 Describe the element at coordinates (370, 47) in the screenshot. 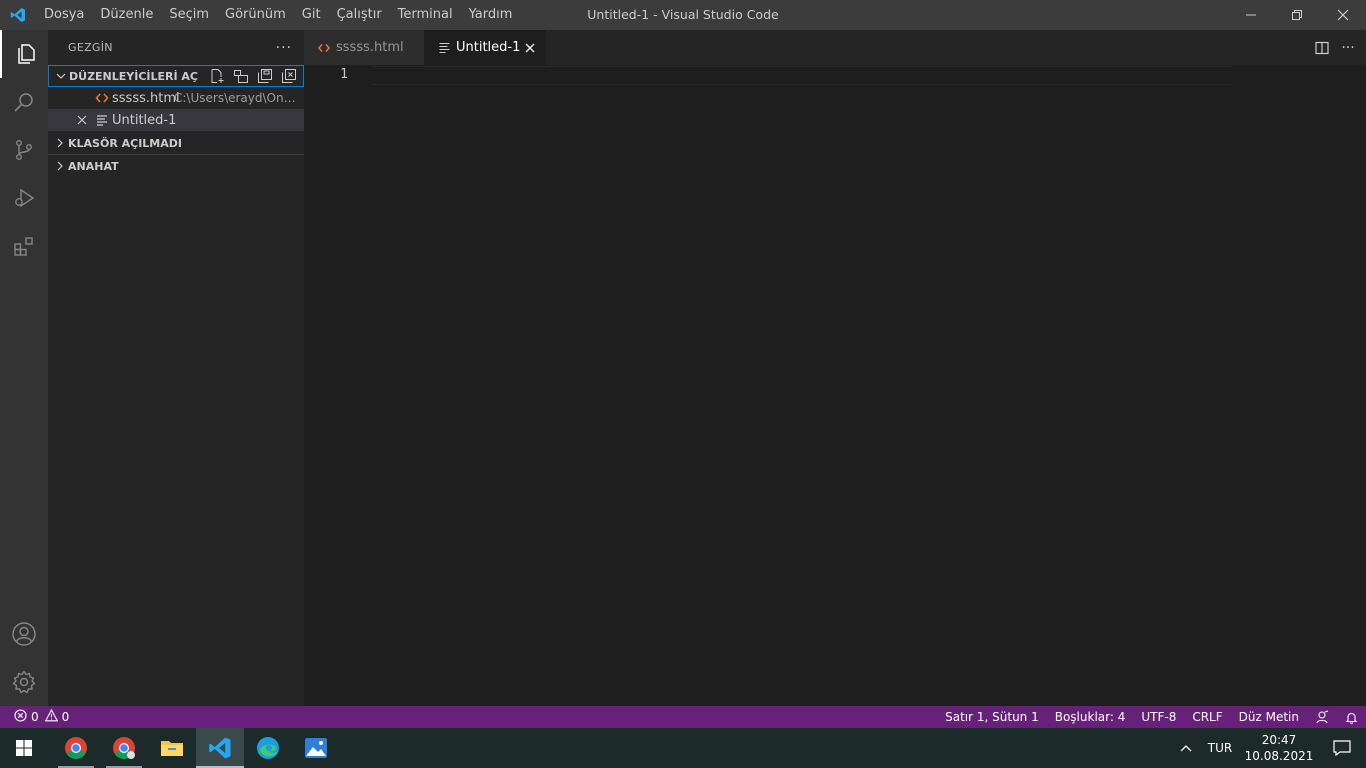

I see `tab-label: sssss.html` at that location.